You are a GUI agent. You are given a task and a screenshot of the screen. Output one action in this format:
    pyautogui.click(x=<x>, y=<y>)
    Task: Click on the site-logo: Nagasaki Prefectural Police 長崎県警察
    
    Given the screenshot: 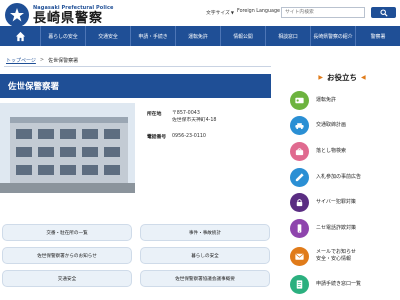 What is the action you would take?
    pyautogui.click(x=59, y=15)
    